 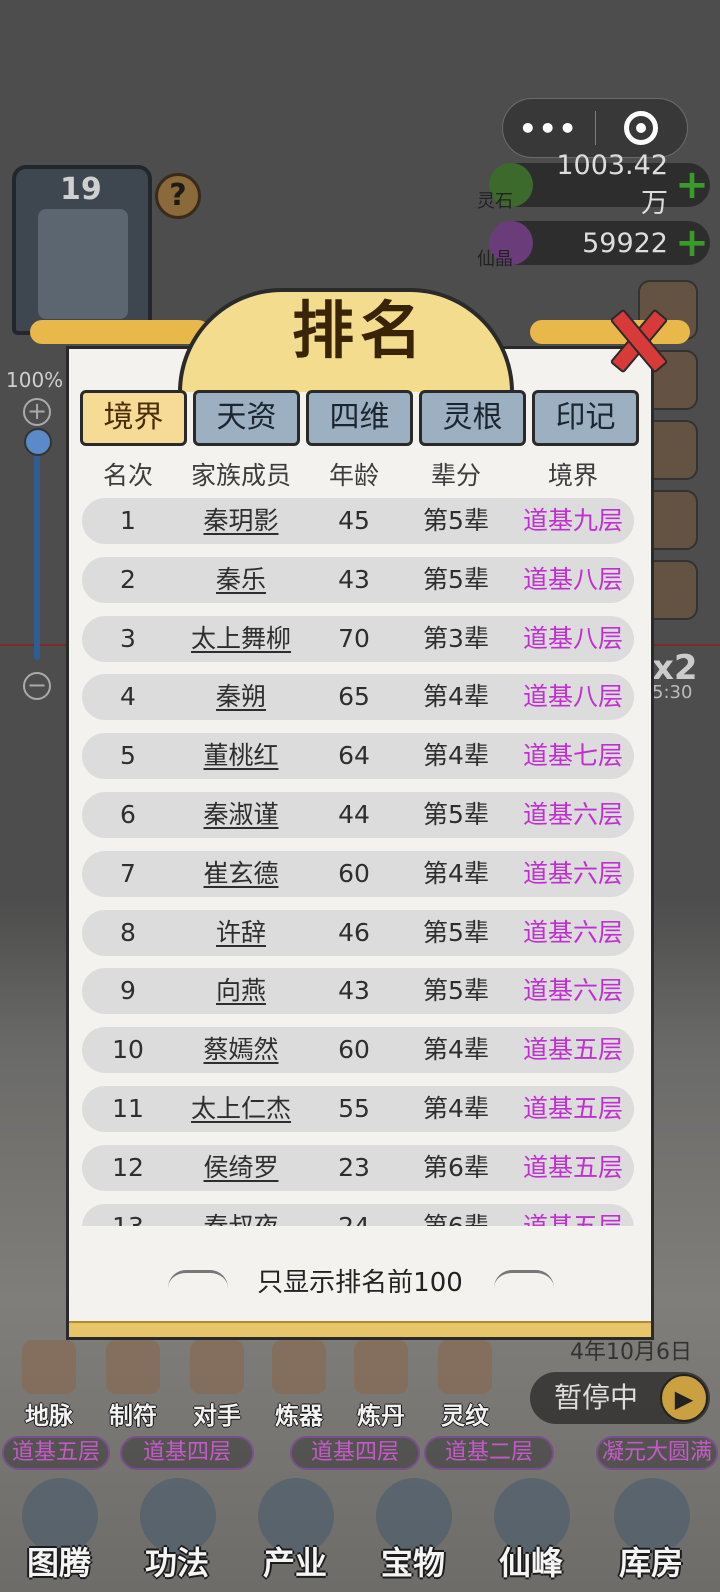 What do you see at coordinates (358, 1050) in the screenshot?
I see `table-row: 10 蔡嫣然 60 第4辈 道基五层` at bounding box center [358, 1050].